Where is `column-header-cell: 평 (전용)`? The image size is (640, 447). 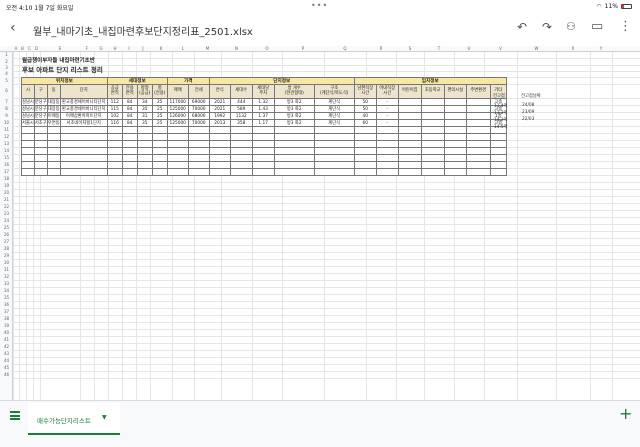
column-header-cell: 평 (전용) is located at coordinates (159, 91).